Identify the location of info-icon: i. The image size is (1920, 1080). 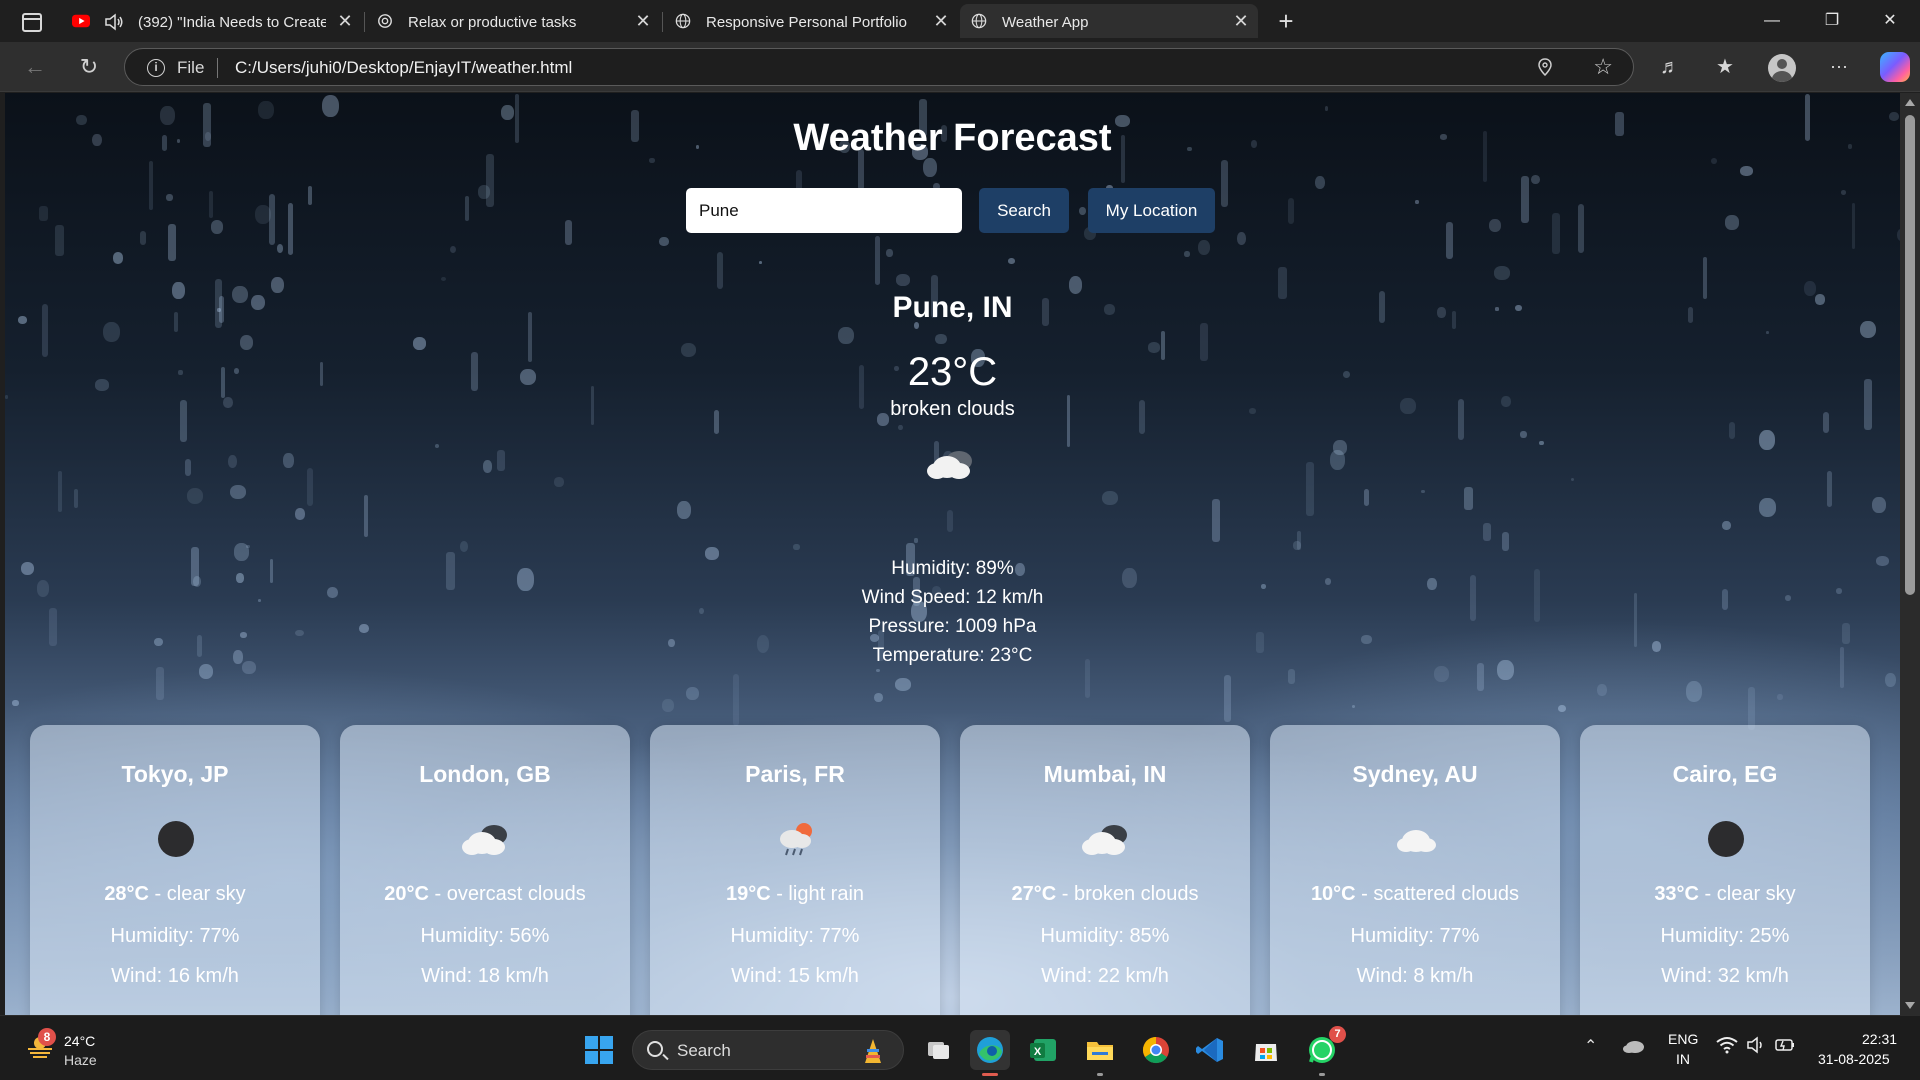
(156, 68).